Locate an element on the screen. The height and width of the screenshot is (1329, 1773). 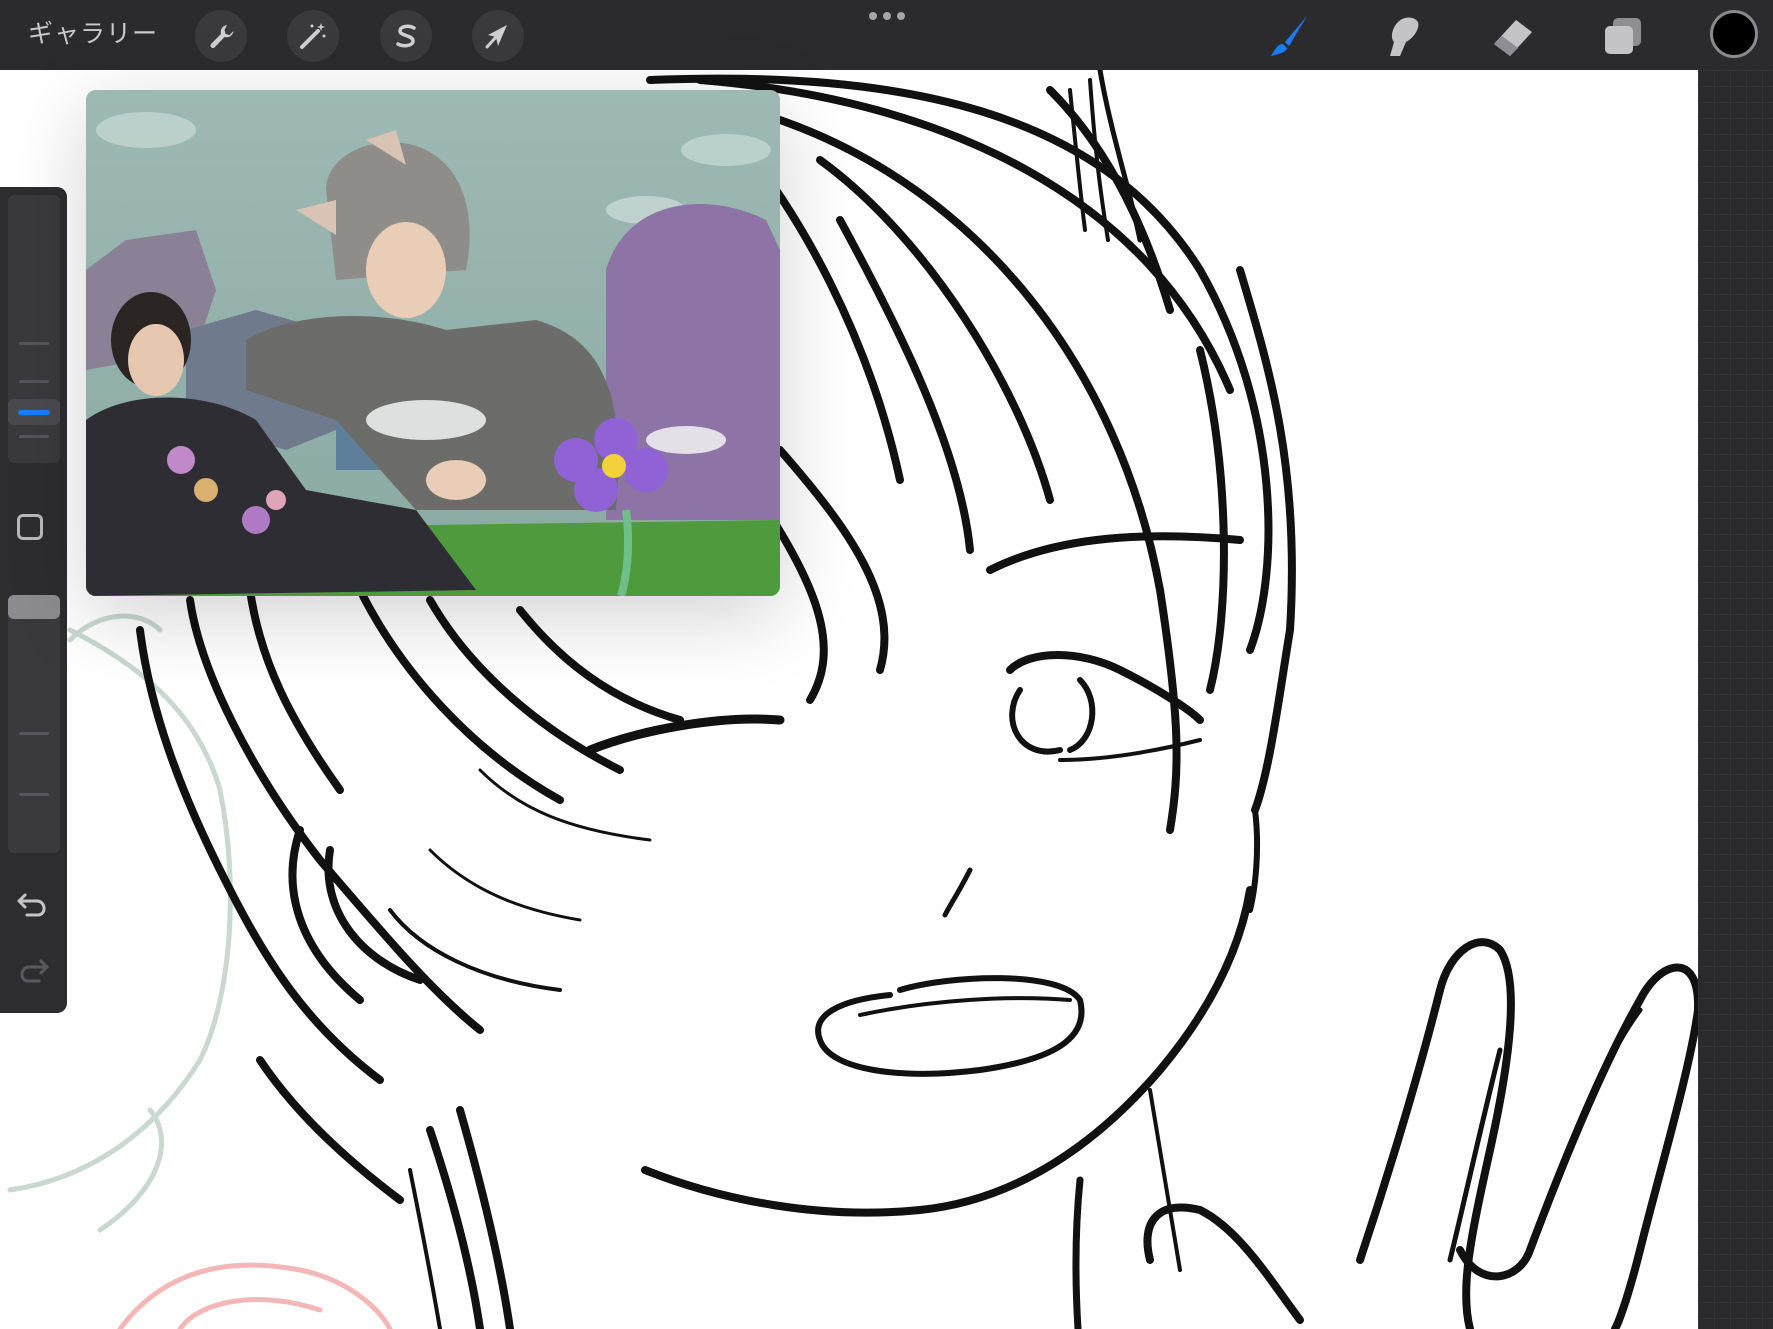
redo-button is located at coordinates (33, 971).